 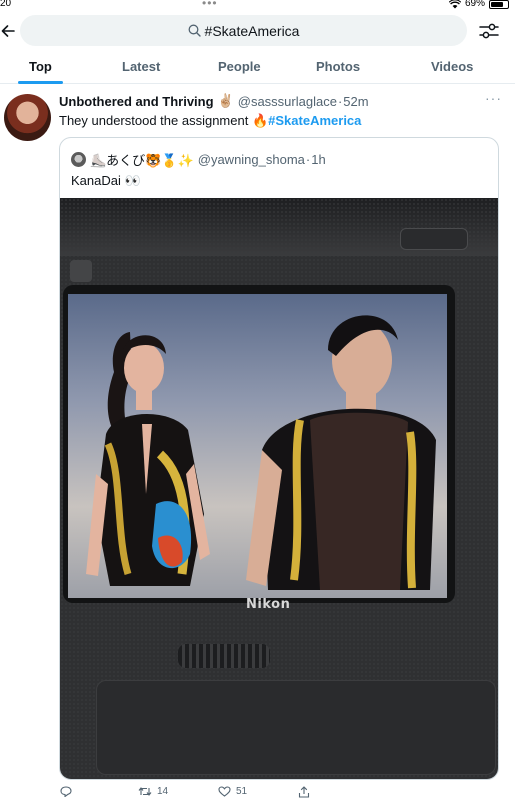 What do you see at coordinates (148, 459) in the screenshot?
I see `skater-woman-figure` at bounding box center [148, 459].